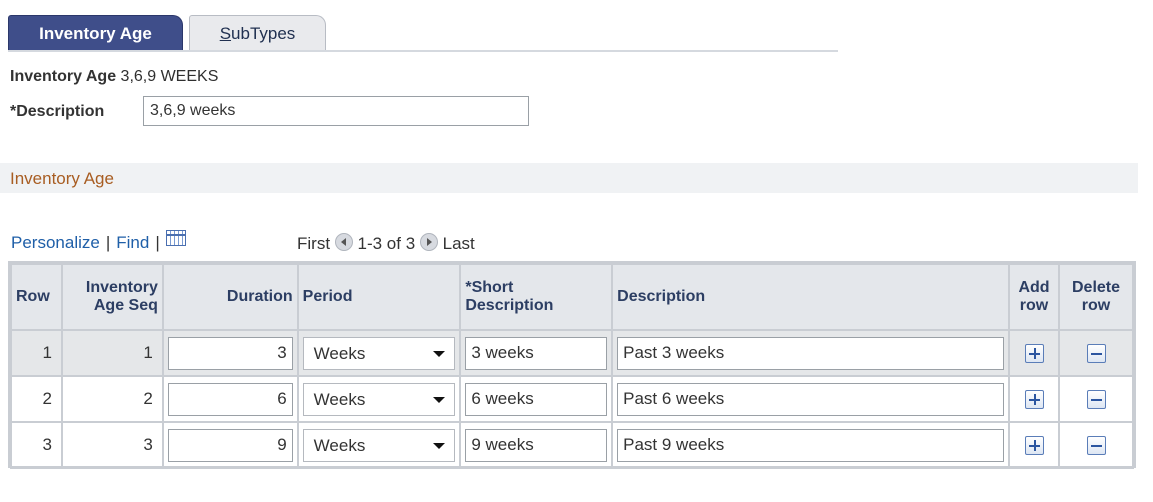 The image size is (1153, 502). Describe the element at coordinates (489, 287) in the screenshot. I see `col-short-line1: *Short` at that location.